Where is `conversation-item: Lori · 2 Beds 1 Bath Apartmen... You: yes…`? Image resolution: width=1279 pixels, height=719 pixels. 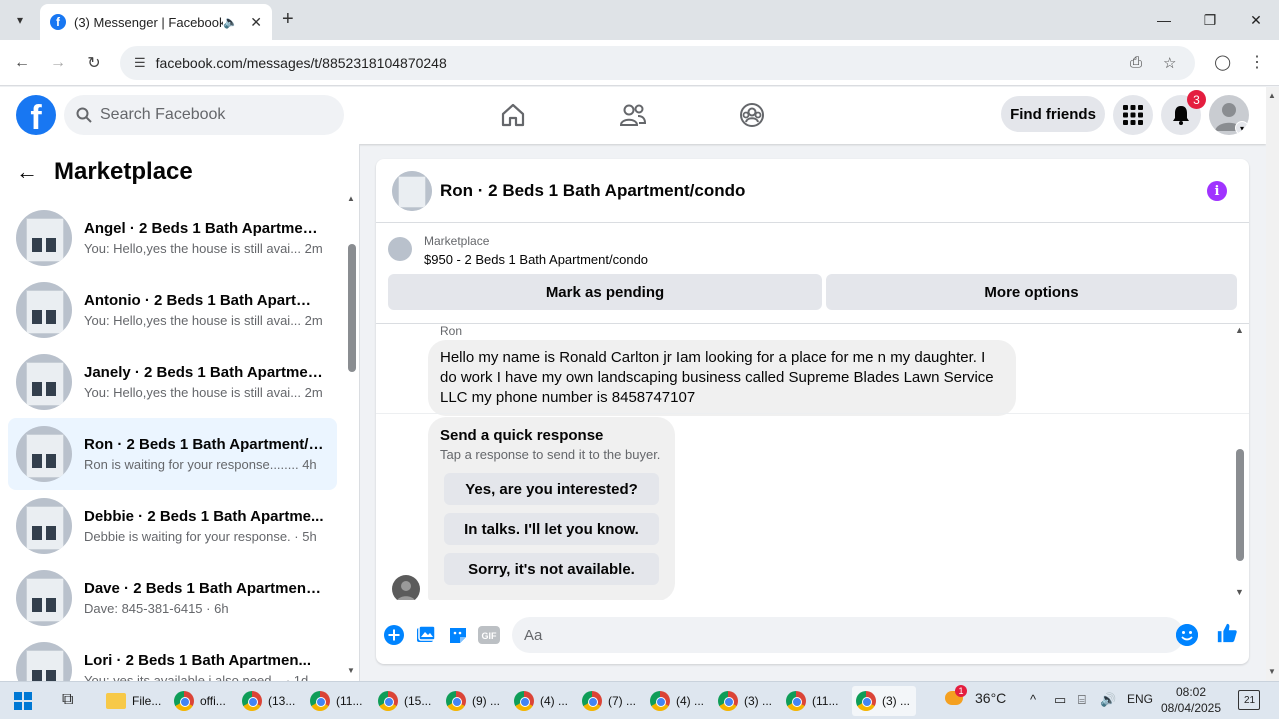
conversation-item: Lori · 2 Beds 1 Bath Apartmen... You: yes… is located at coordinates (172, 657).